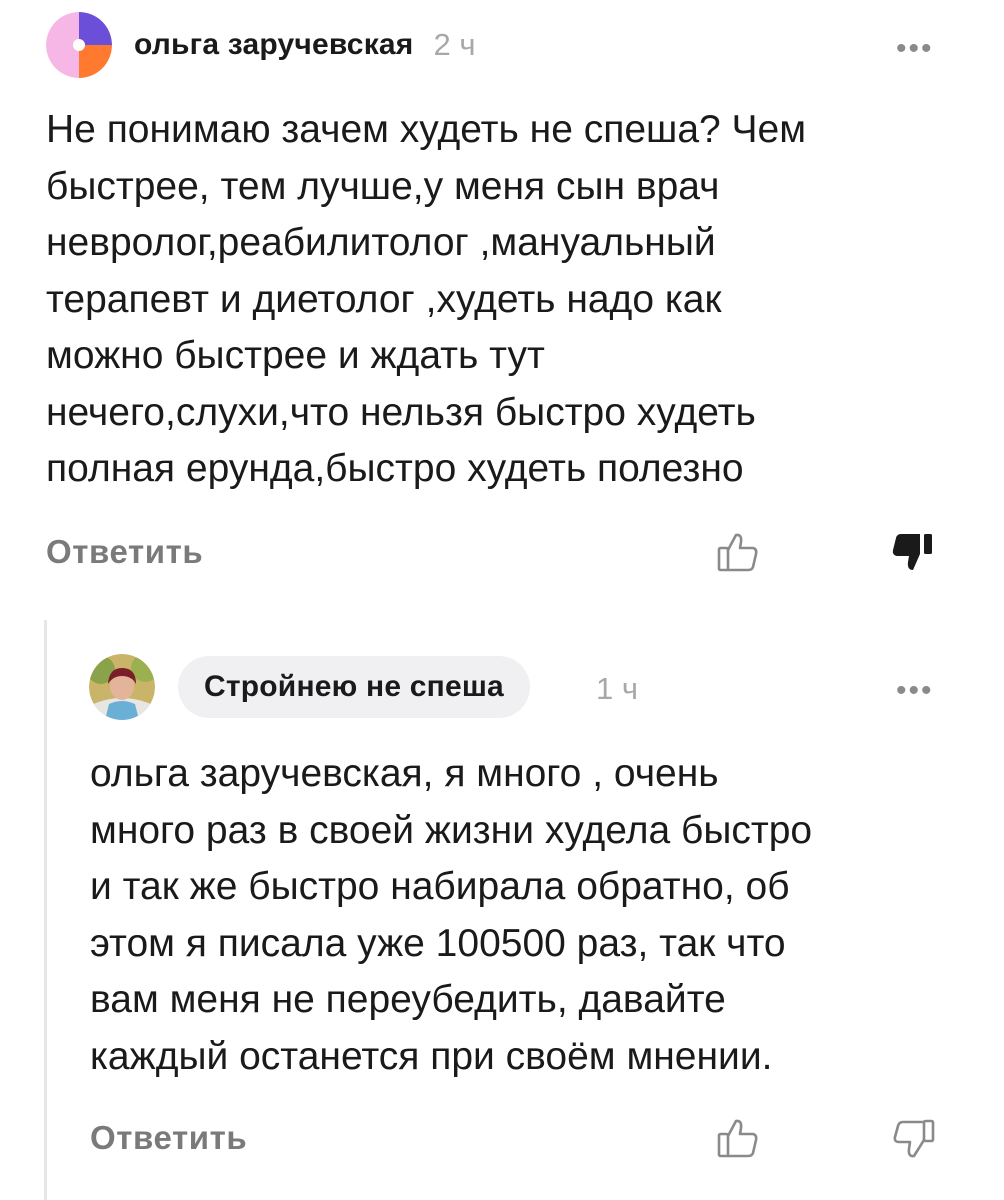  I want to click on comment-text-line: можно быстрее и ждать тут, so click(295, 355).